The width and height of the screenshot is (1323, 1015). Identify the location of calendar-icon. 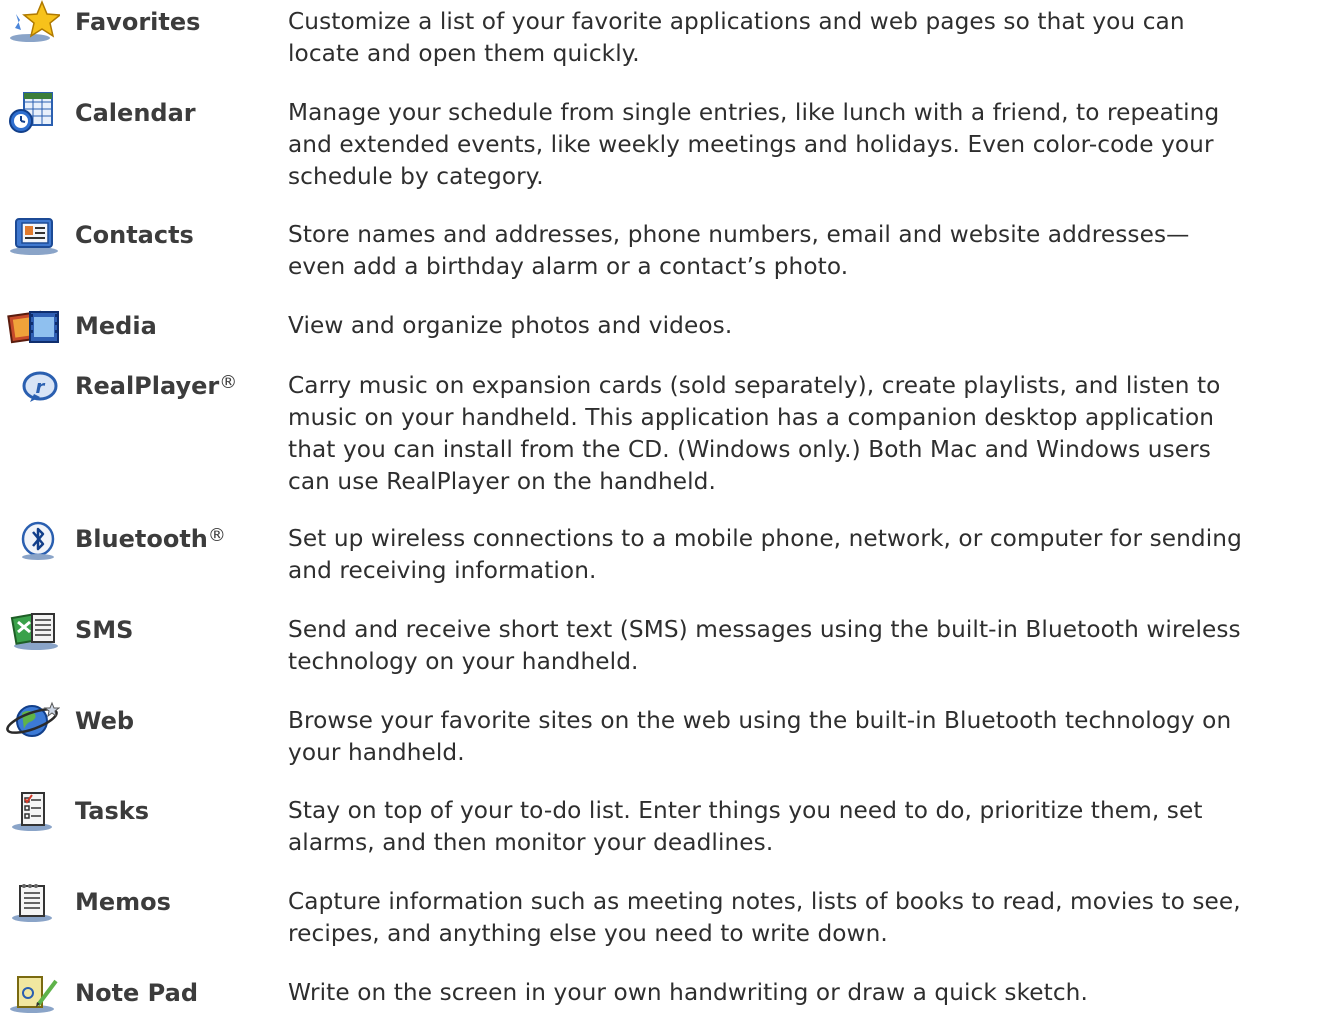
(32, 113).